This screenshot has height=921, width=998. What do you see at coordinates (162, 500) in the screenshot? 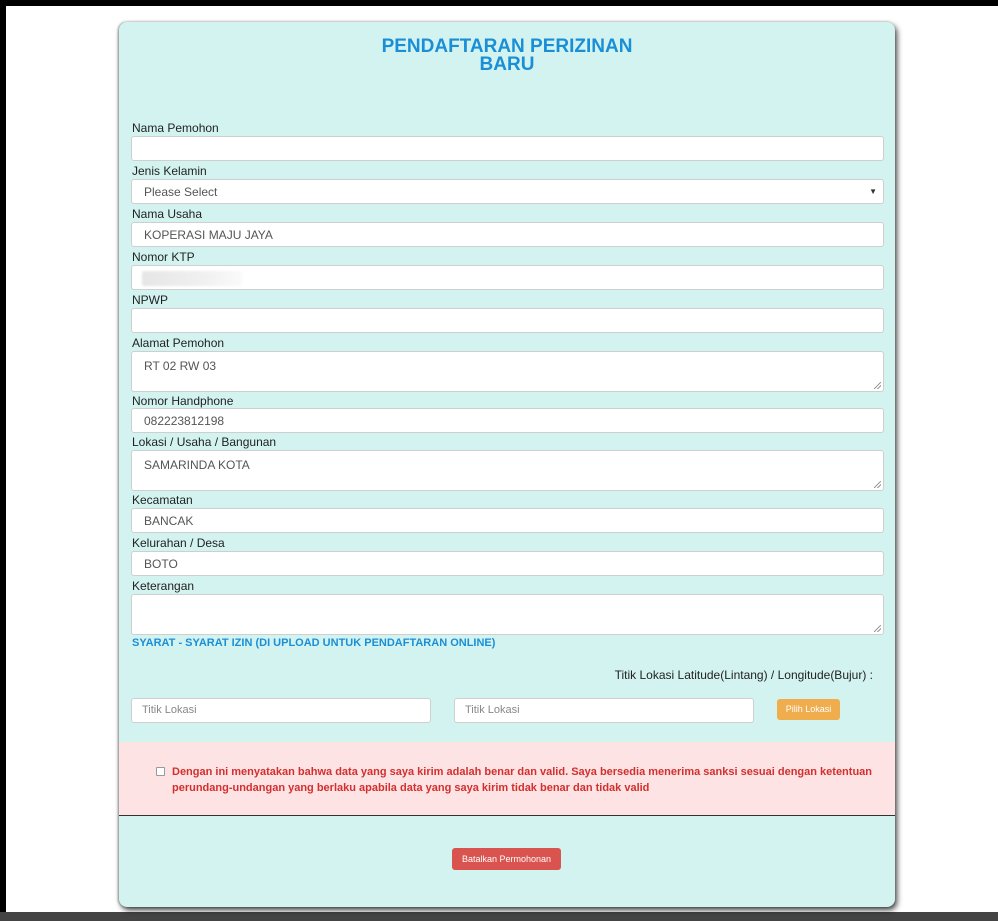
I see `kecamatan-label: Kecamatan` at bounding box center [162, 500].